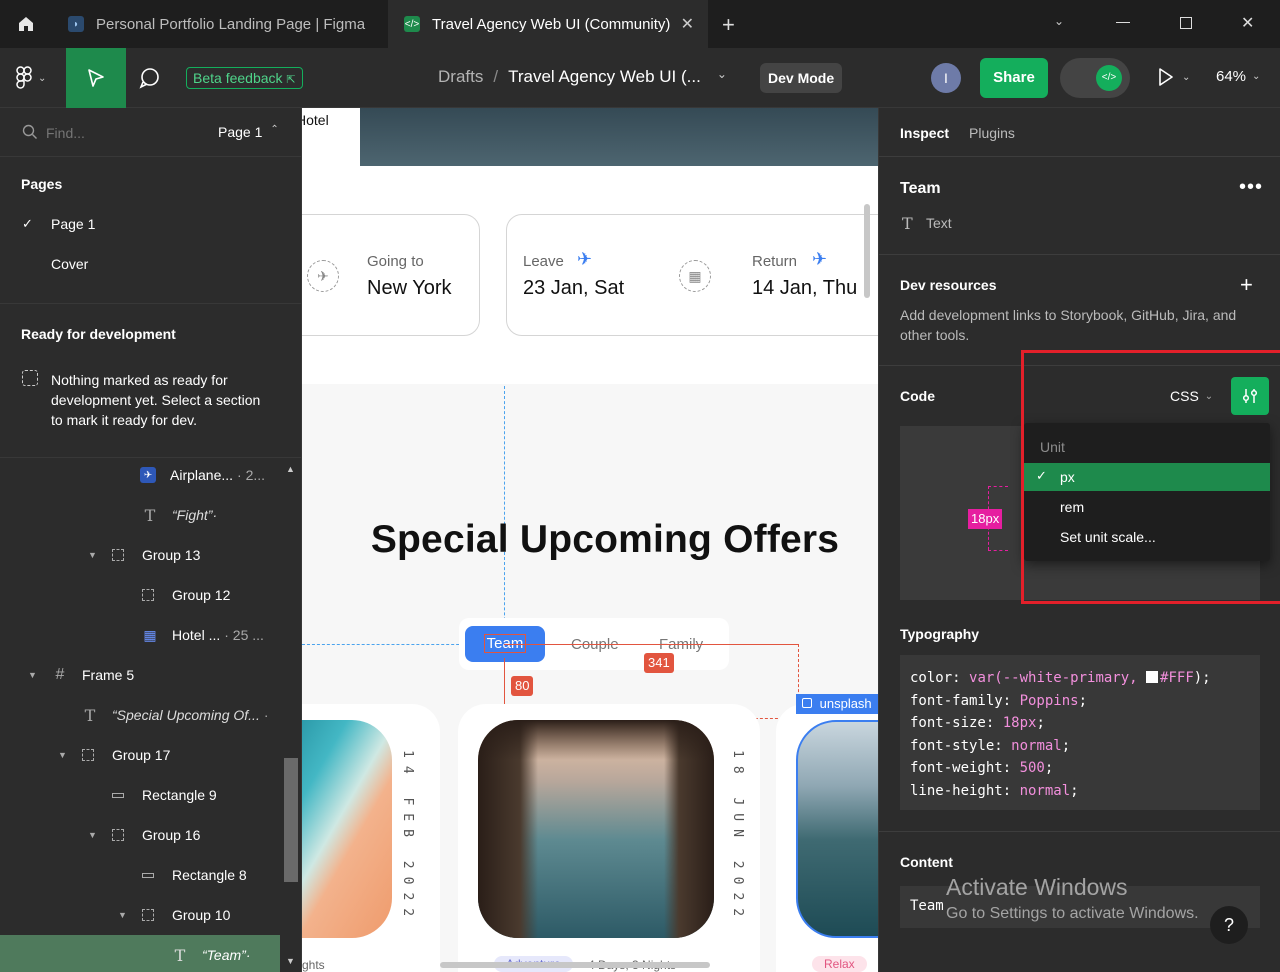 This screenshot has width=1280, height=972. Describe the element at coordinates (1066, 745) in the screenshot. I see `css-tail: ;` at that location.